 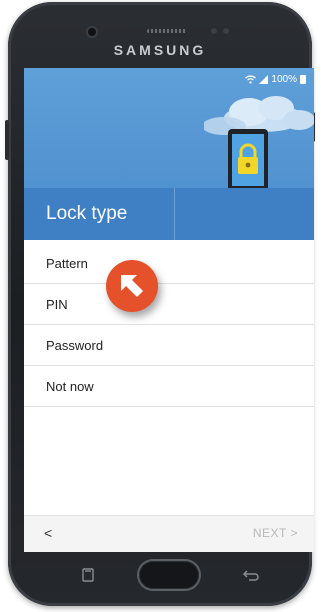 I want to click on proximity-sensors, so click(x=222, y=31).